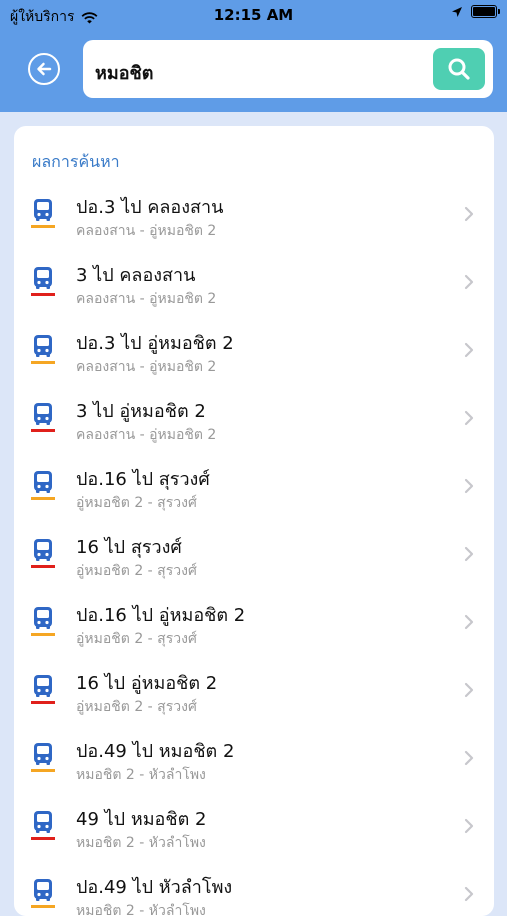  Describe the element at coordinates (254, 760) in the screenshot. I see `result-row: ปอ.49 ไป หมอชิต 2 หมอชิต 2 - หัวลำโพง` at that location.